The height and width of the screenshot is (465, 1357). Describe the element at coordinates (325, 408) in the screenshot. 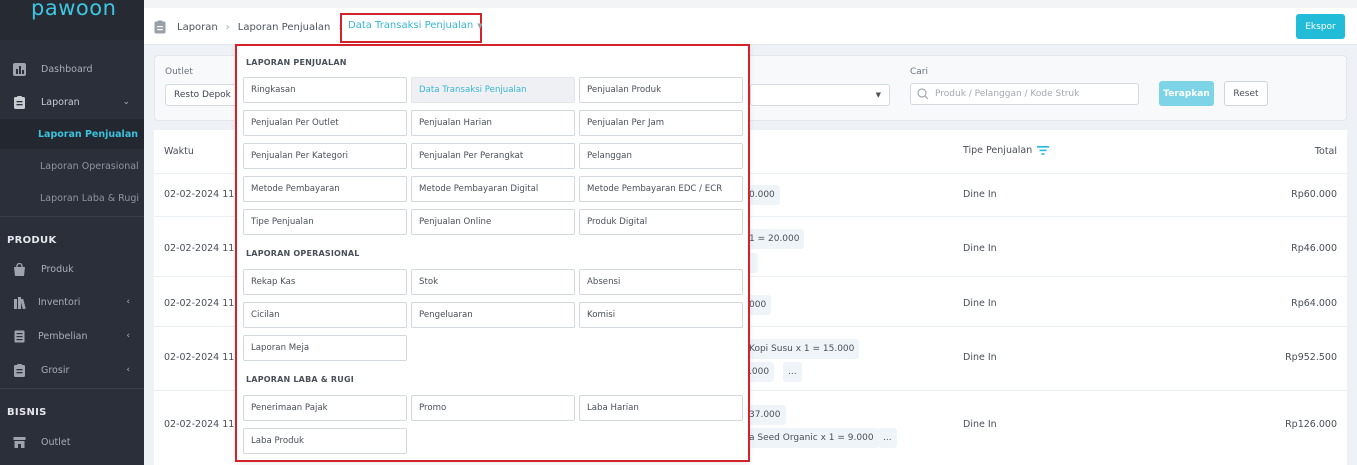

I see `menu-item-penerimaan-pajak: Penerimaan Pajak` at that location.